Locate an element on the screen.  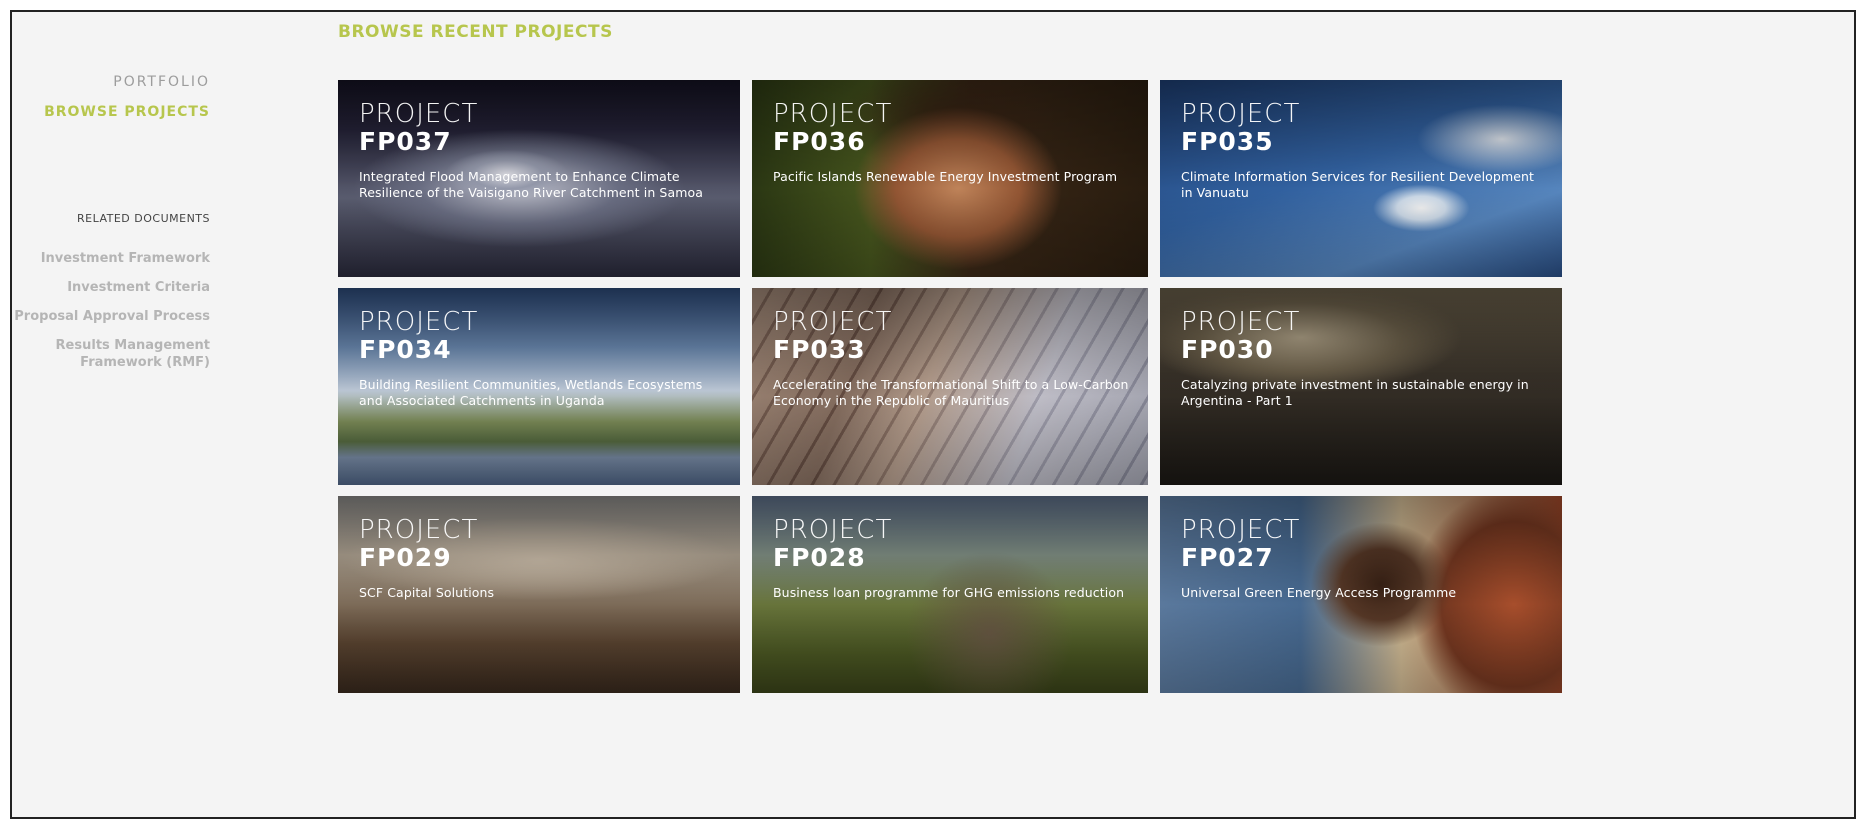
project-id: FP027 is located at coordinates (1227, 557).